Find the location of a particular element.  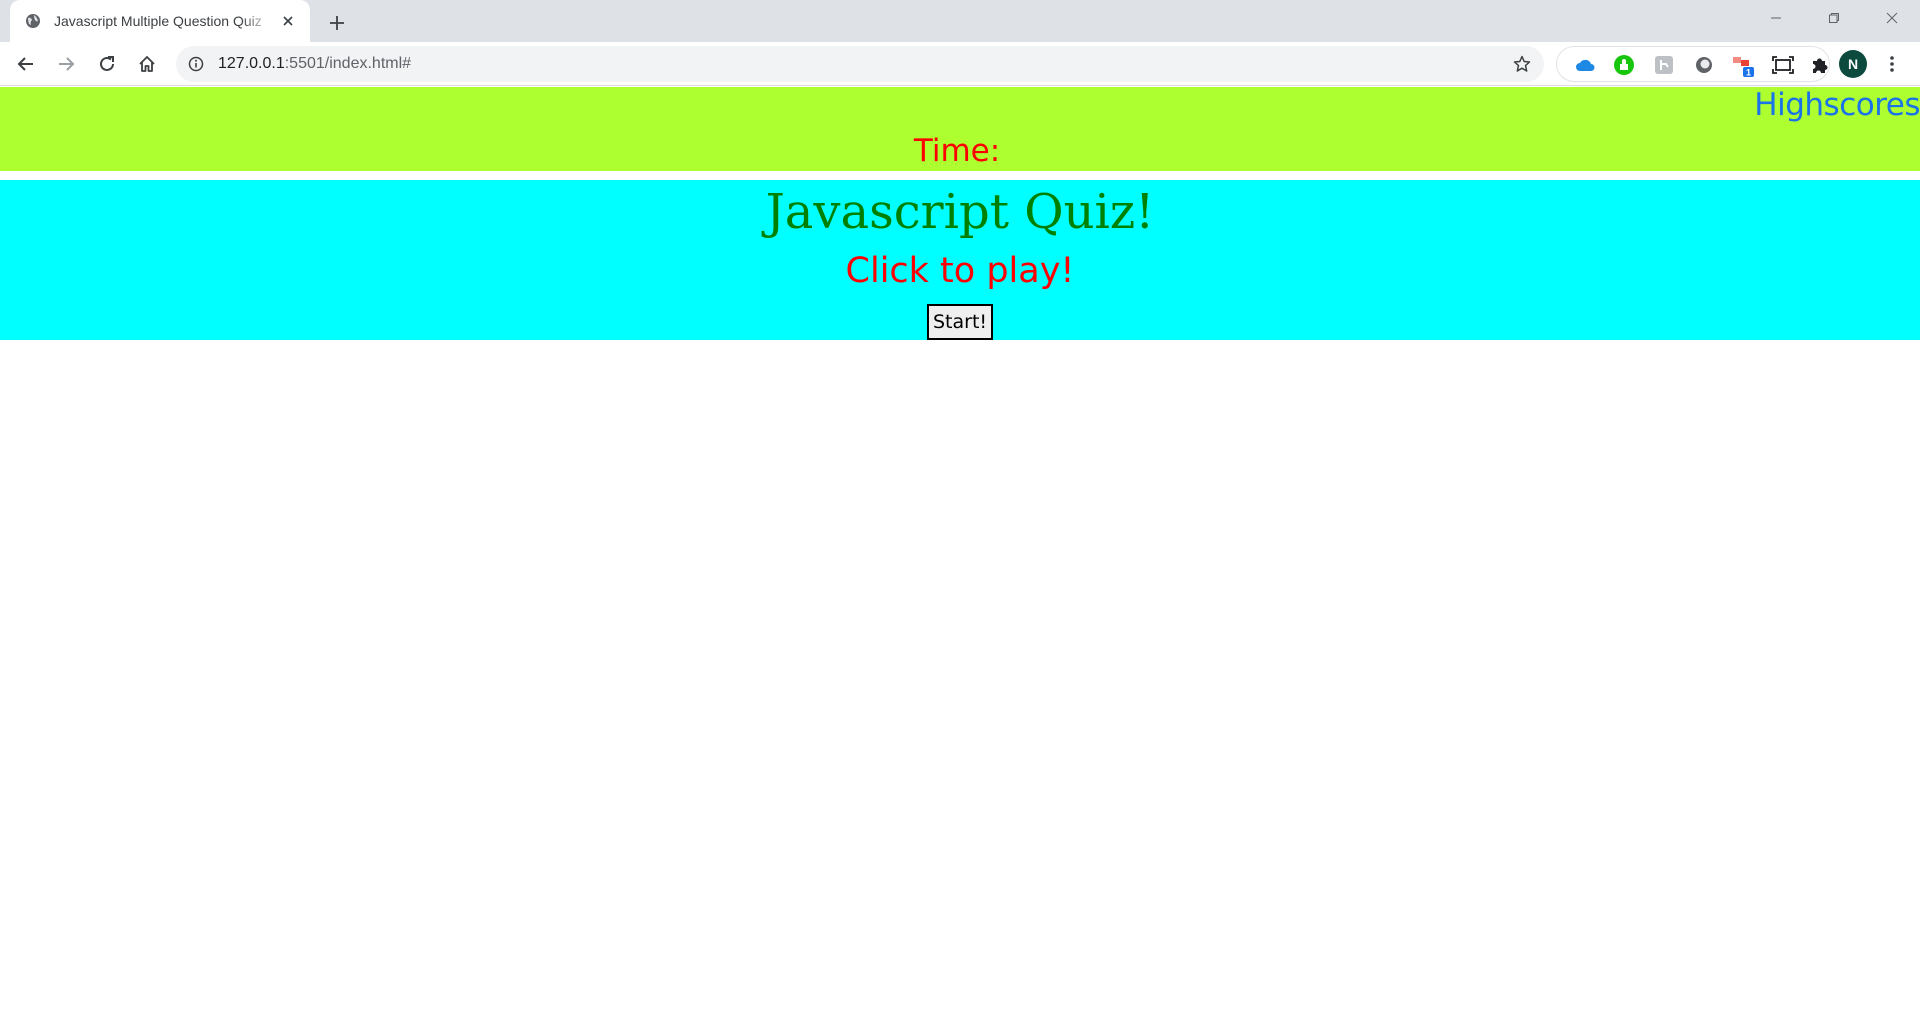

bookmark-star-icon is located at coordinates (1522, 64).